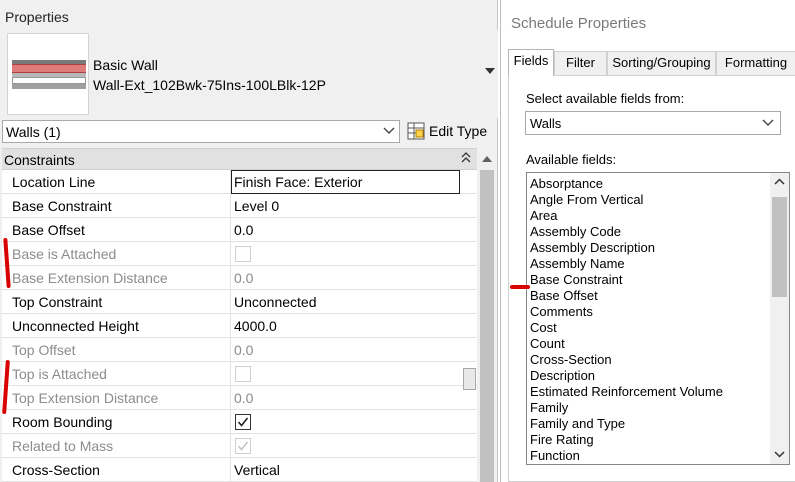 The image size is (795, 482). Describe the element at coordinates (116, 230) in the screenshot. I see `property-name: Base Offset` at that location.